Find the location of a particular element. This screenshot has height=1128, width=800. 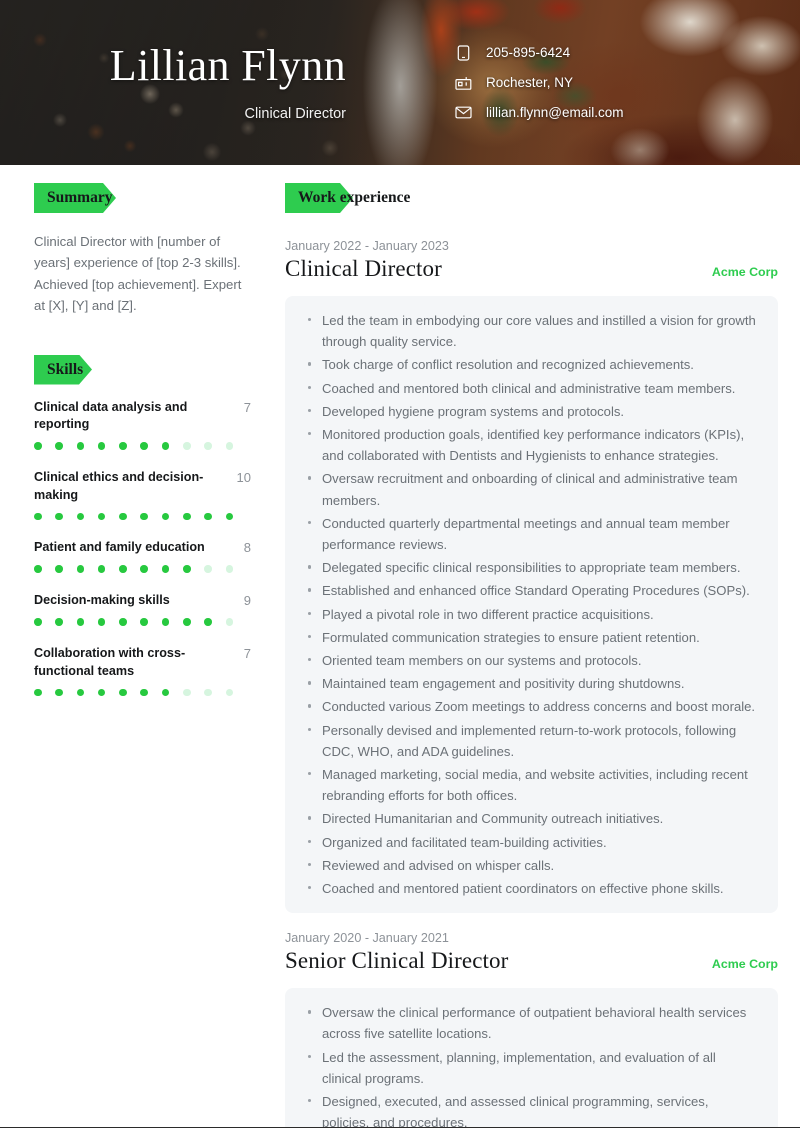

skills-heading: Skills is located at coordinates (142, 370).